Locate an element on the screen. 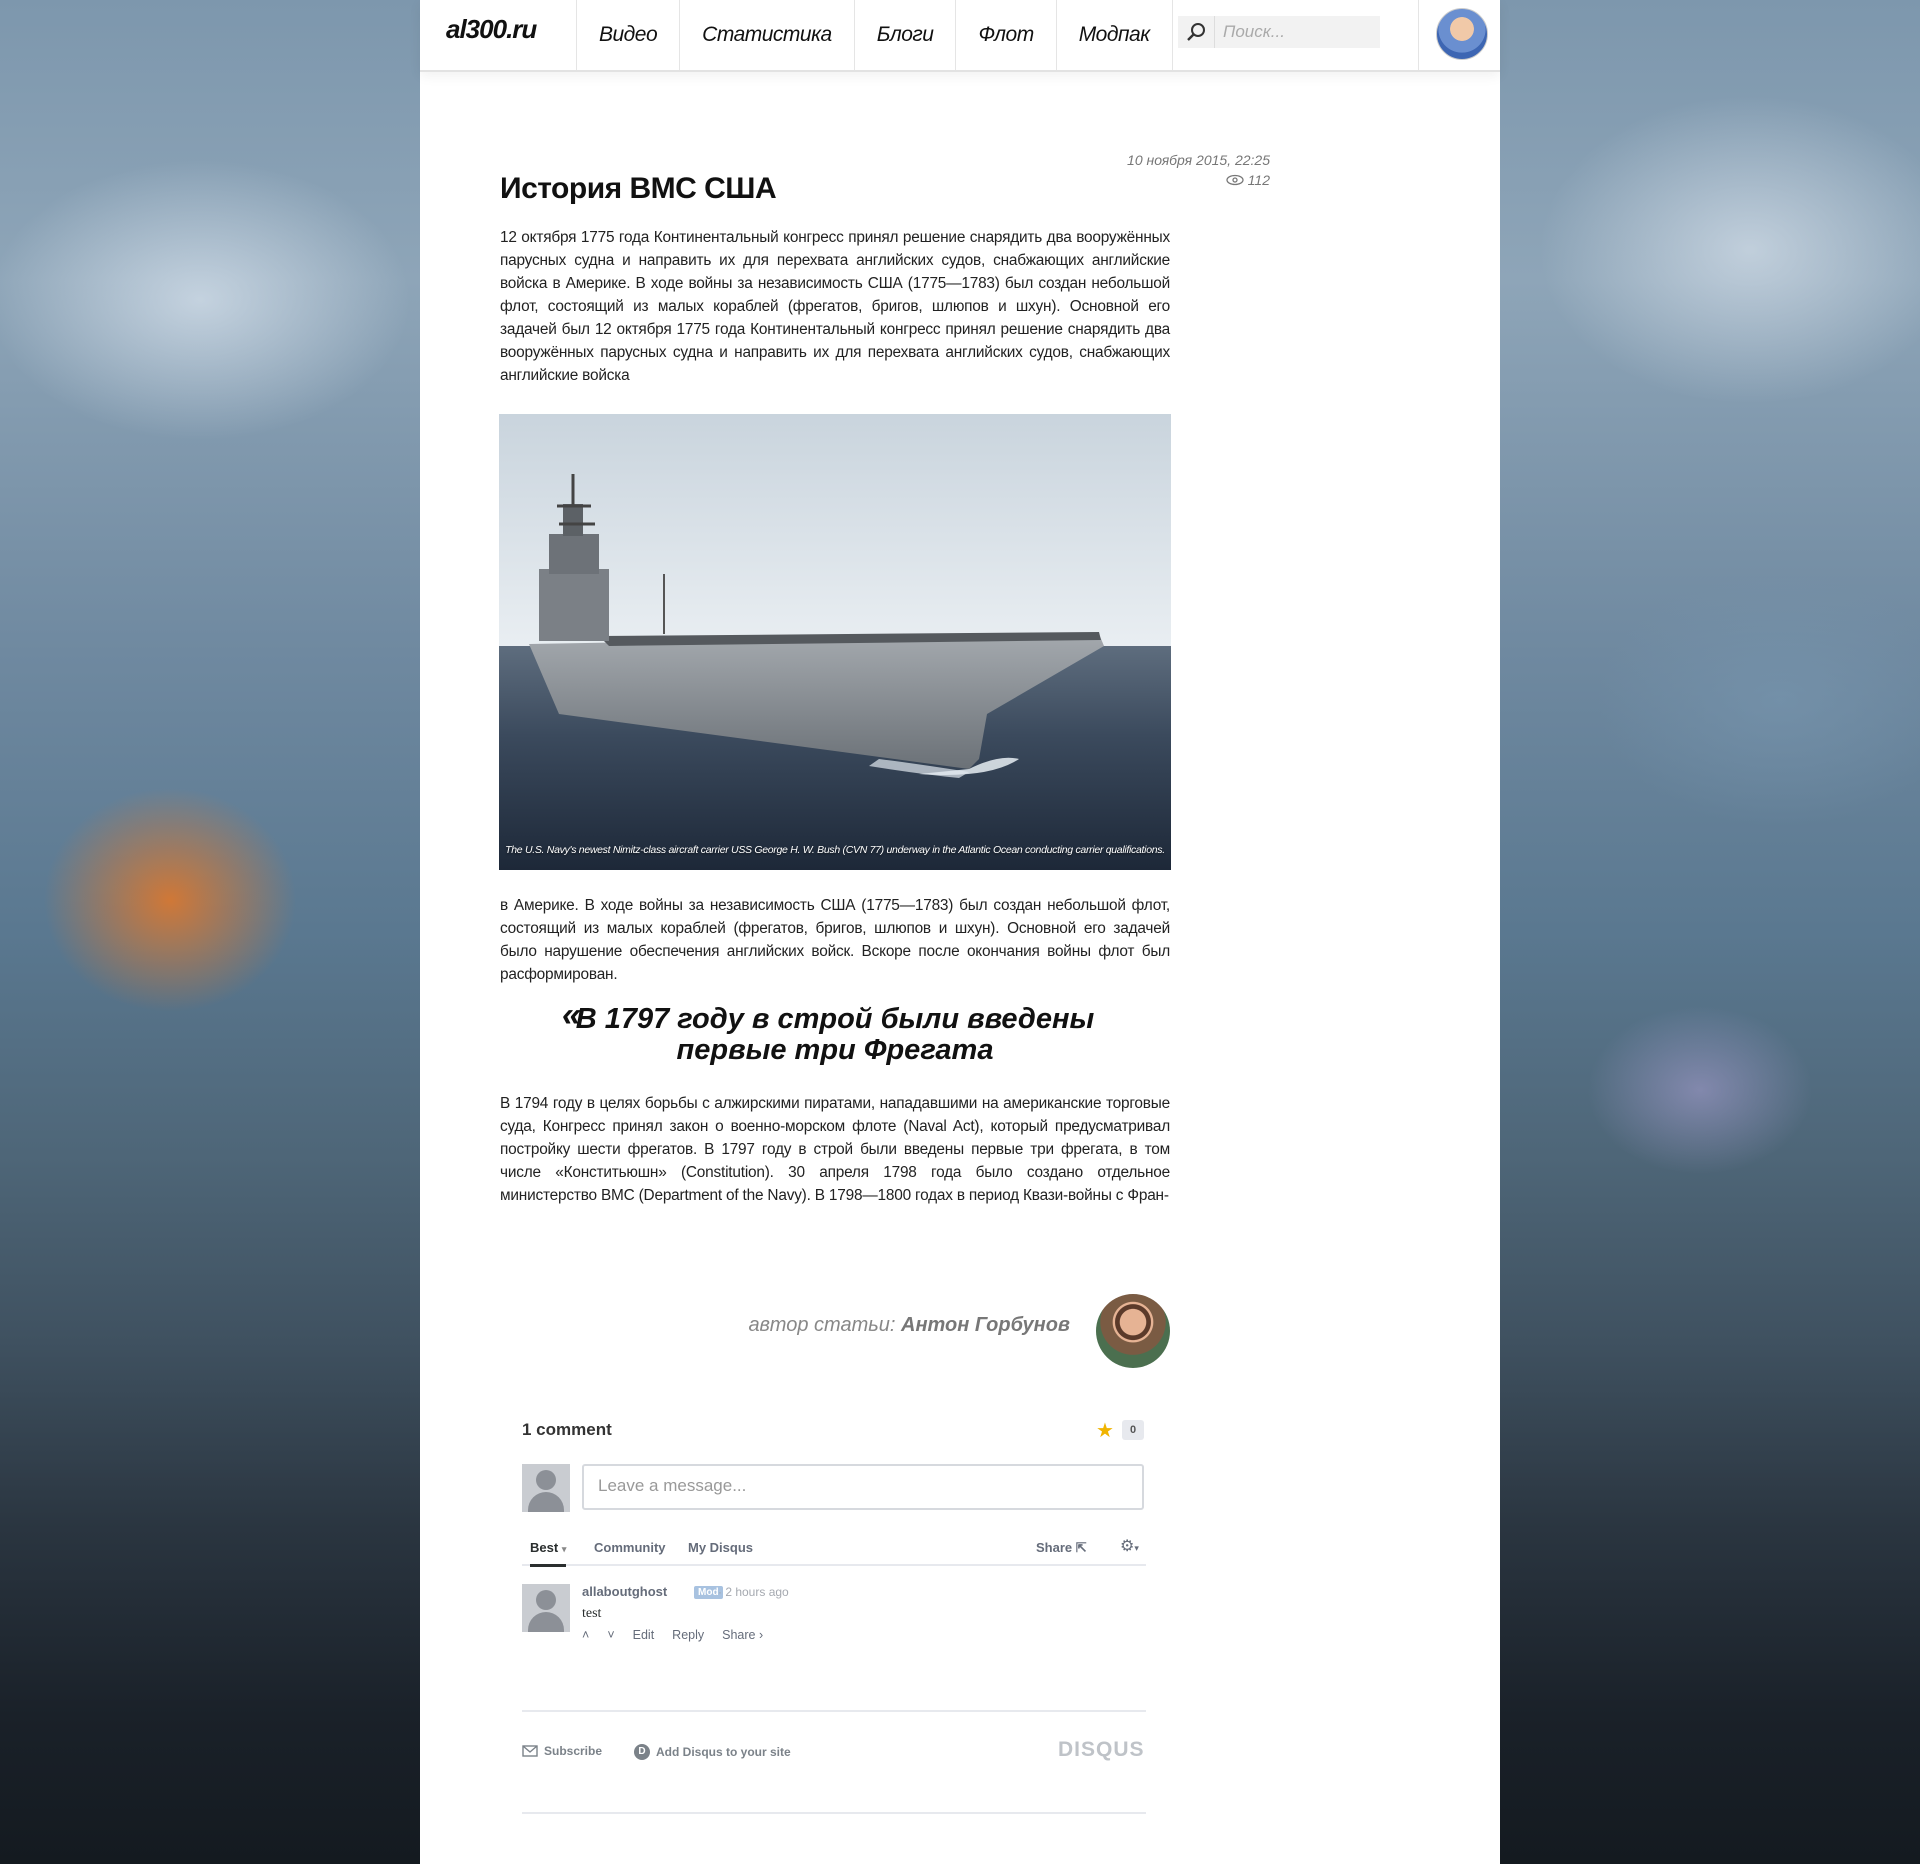 The image size is (1920, 1864). quote-mark: « is located at coordinates (571, 1015).